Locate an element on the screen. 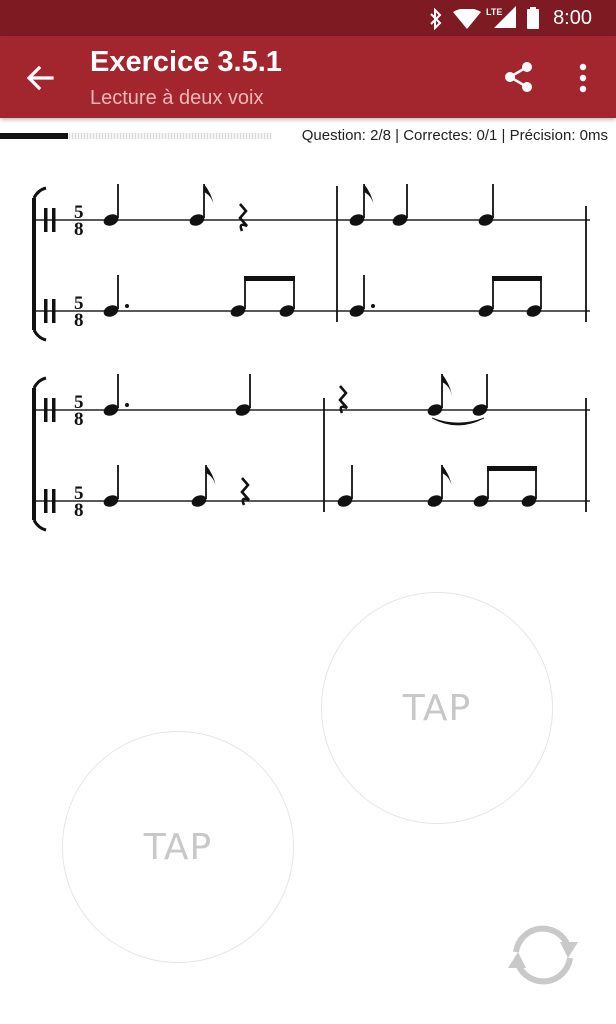  status-bar: LTE 8:00 is located at coordinates (308, 18).